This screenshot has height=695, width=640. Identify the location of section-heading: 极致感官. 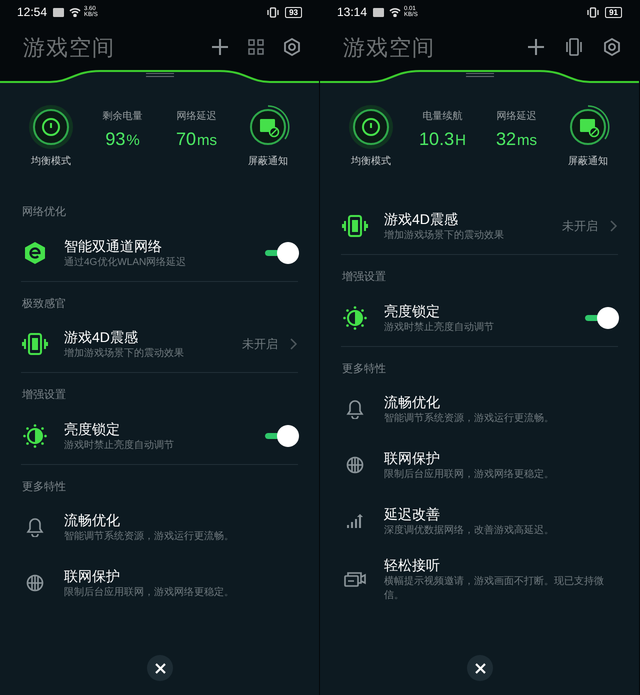
(44, 304).